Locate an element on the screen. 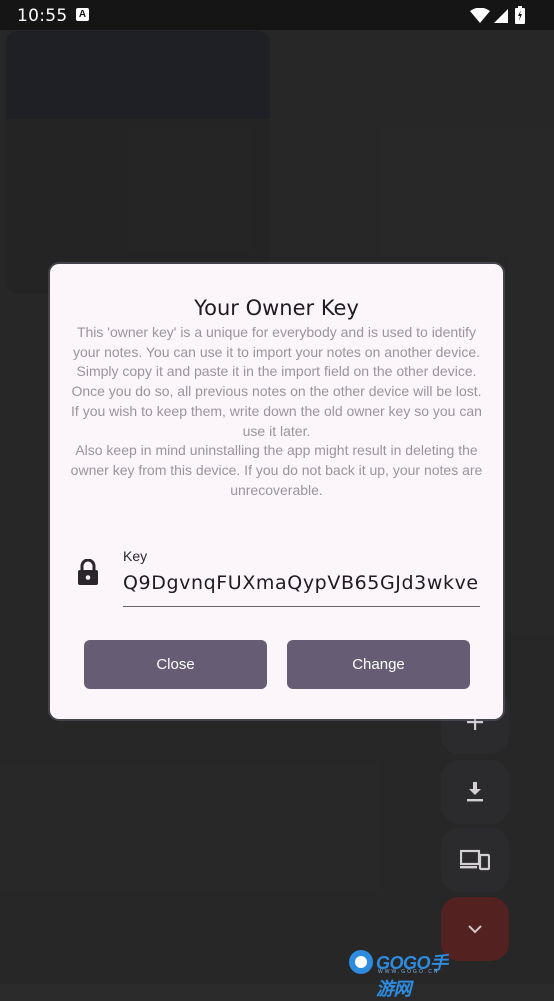 The height and width of the screenshot is (1001, 554). key-field-label: Key is located at coordinates (135, 556).